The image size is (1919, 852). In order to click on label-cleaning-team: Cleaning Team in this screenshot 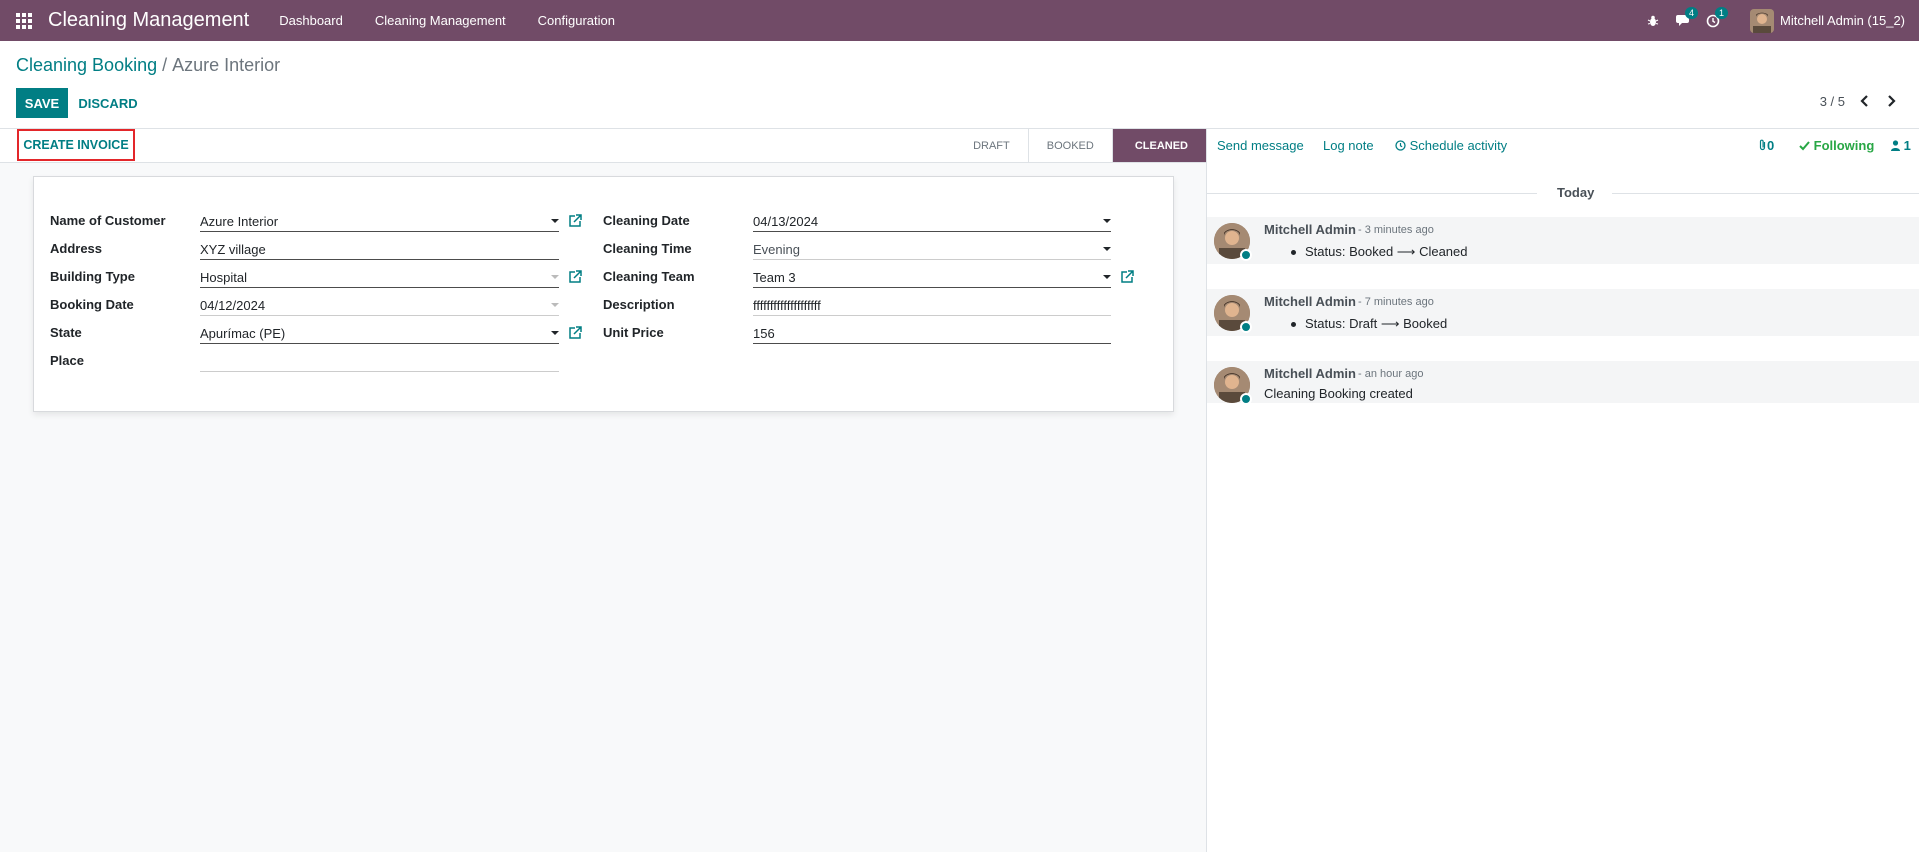, I will do `click(649, 276)`.